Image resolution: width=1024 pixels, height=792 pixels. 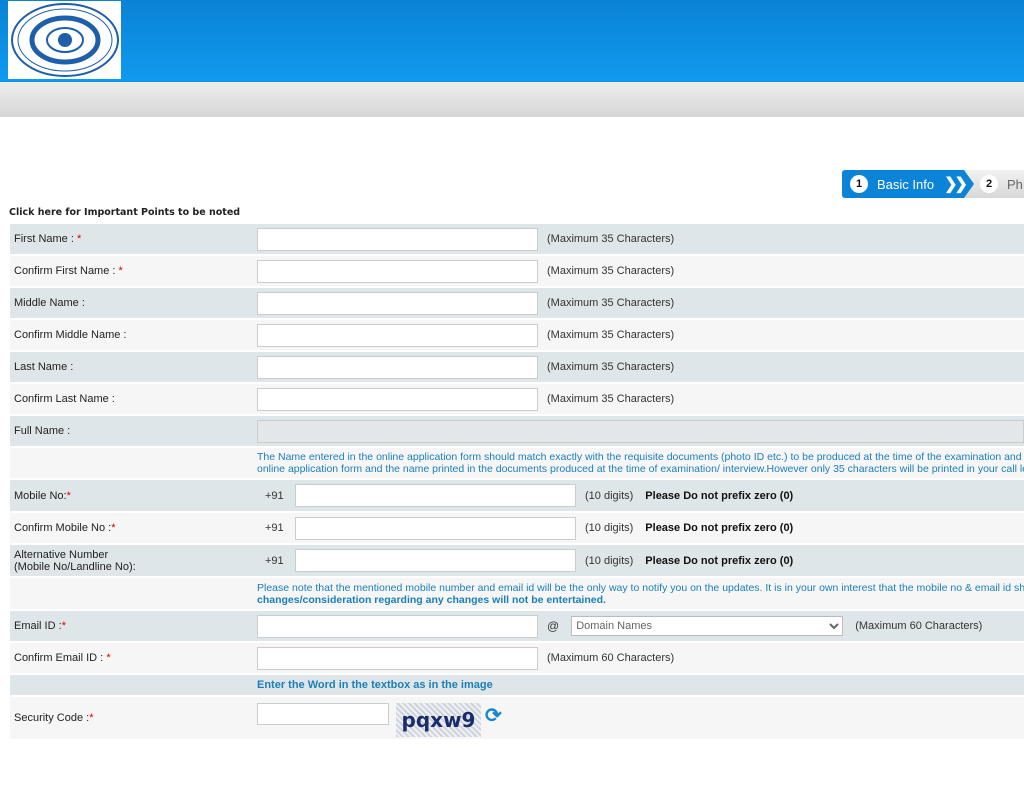 I want to click on step-basic-info: 1 Basic Info ❯❯, so click(x=908, y=184).